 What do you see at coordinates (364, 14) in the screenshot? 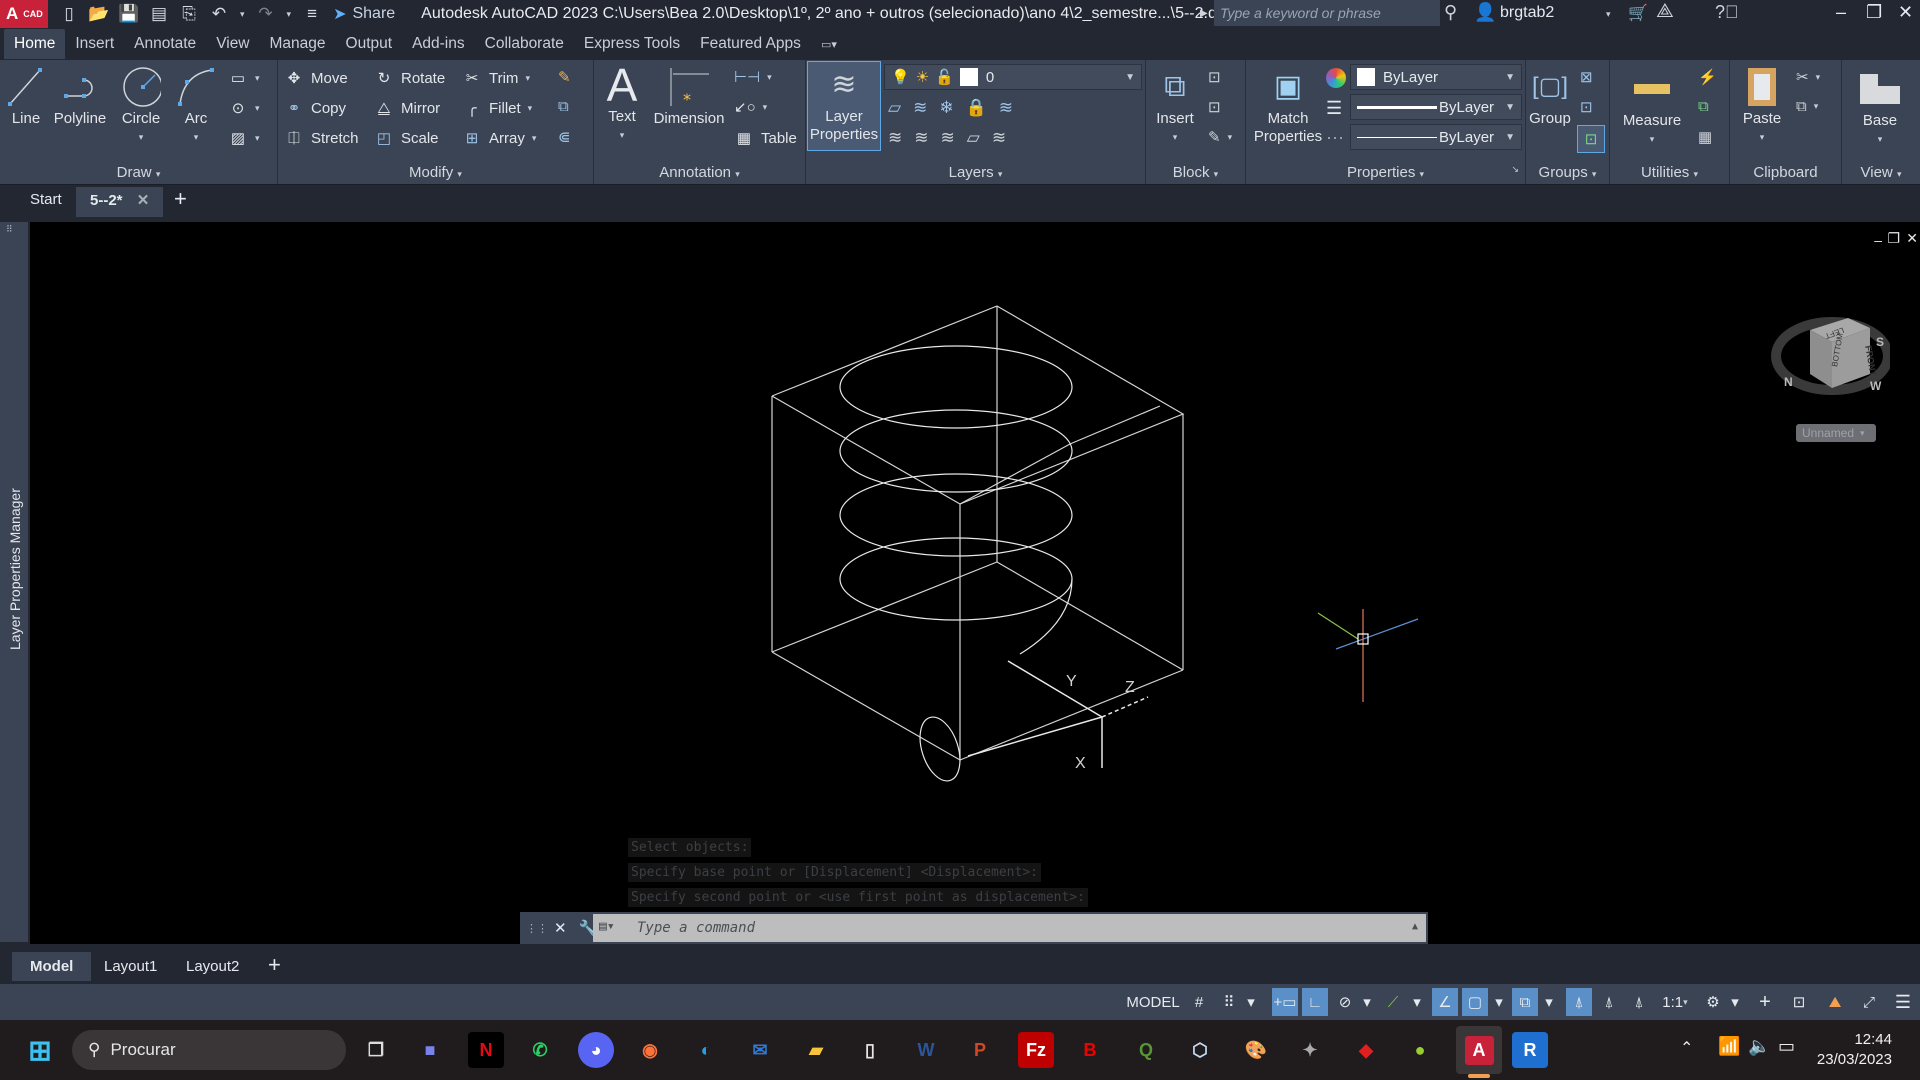
I see `share-button: ➤ Share` at bounding box center [364, 14].